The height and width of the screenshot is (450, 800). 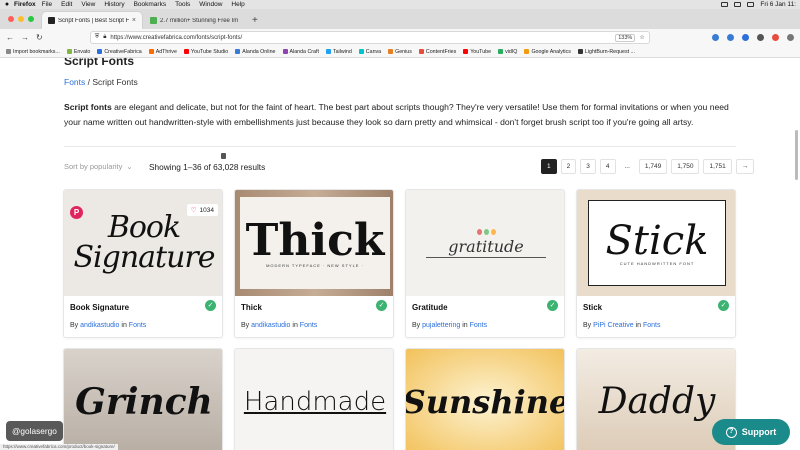 I want to click on product-preview: Grinch, so click(x=143, y=399).